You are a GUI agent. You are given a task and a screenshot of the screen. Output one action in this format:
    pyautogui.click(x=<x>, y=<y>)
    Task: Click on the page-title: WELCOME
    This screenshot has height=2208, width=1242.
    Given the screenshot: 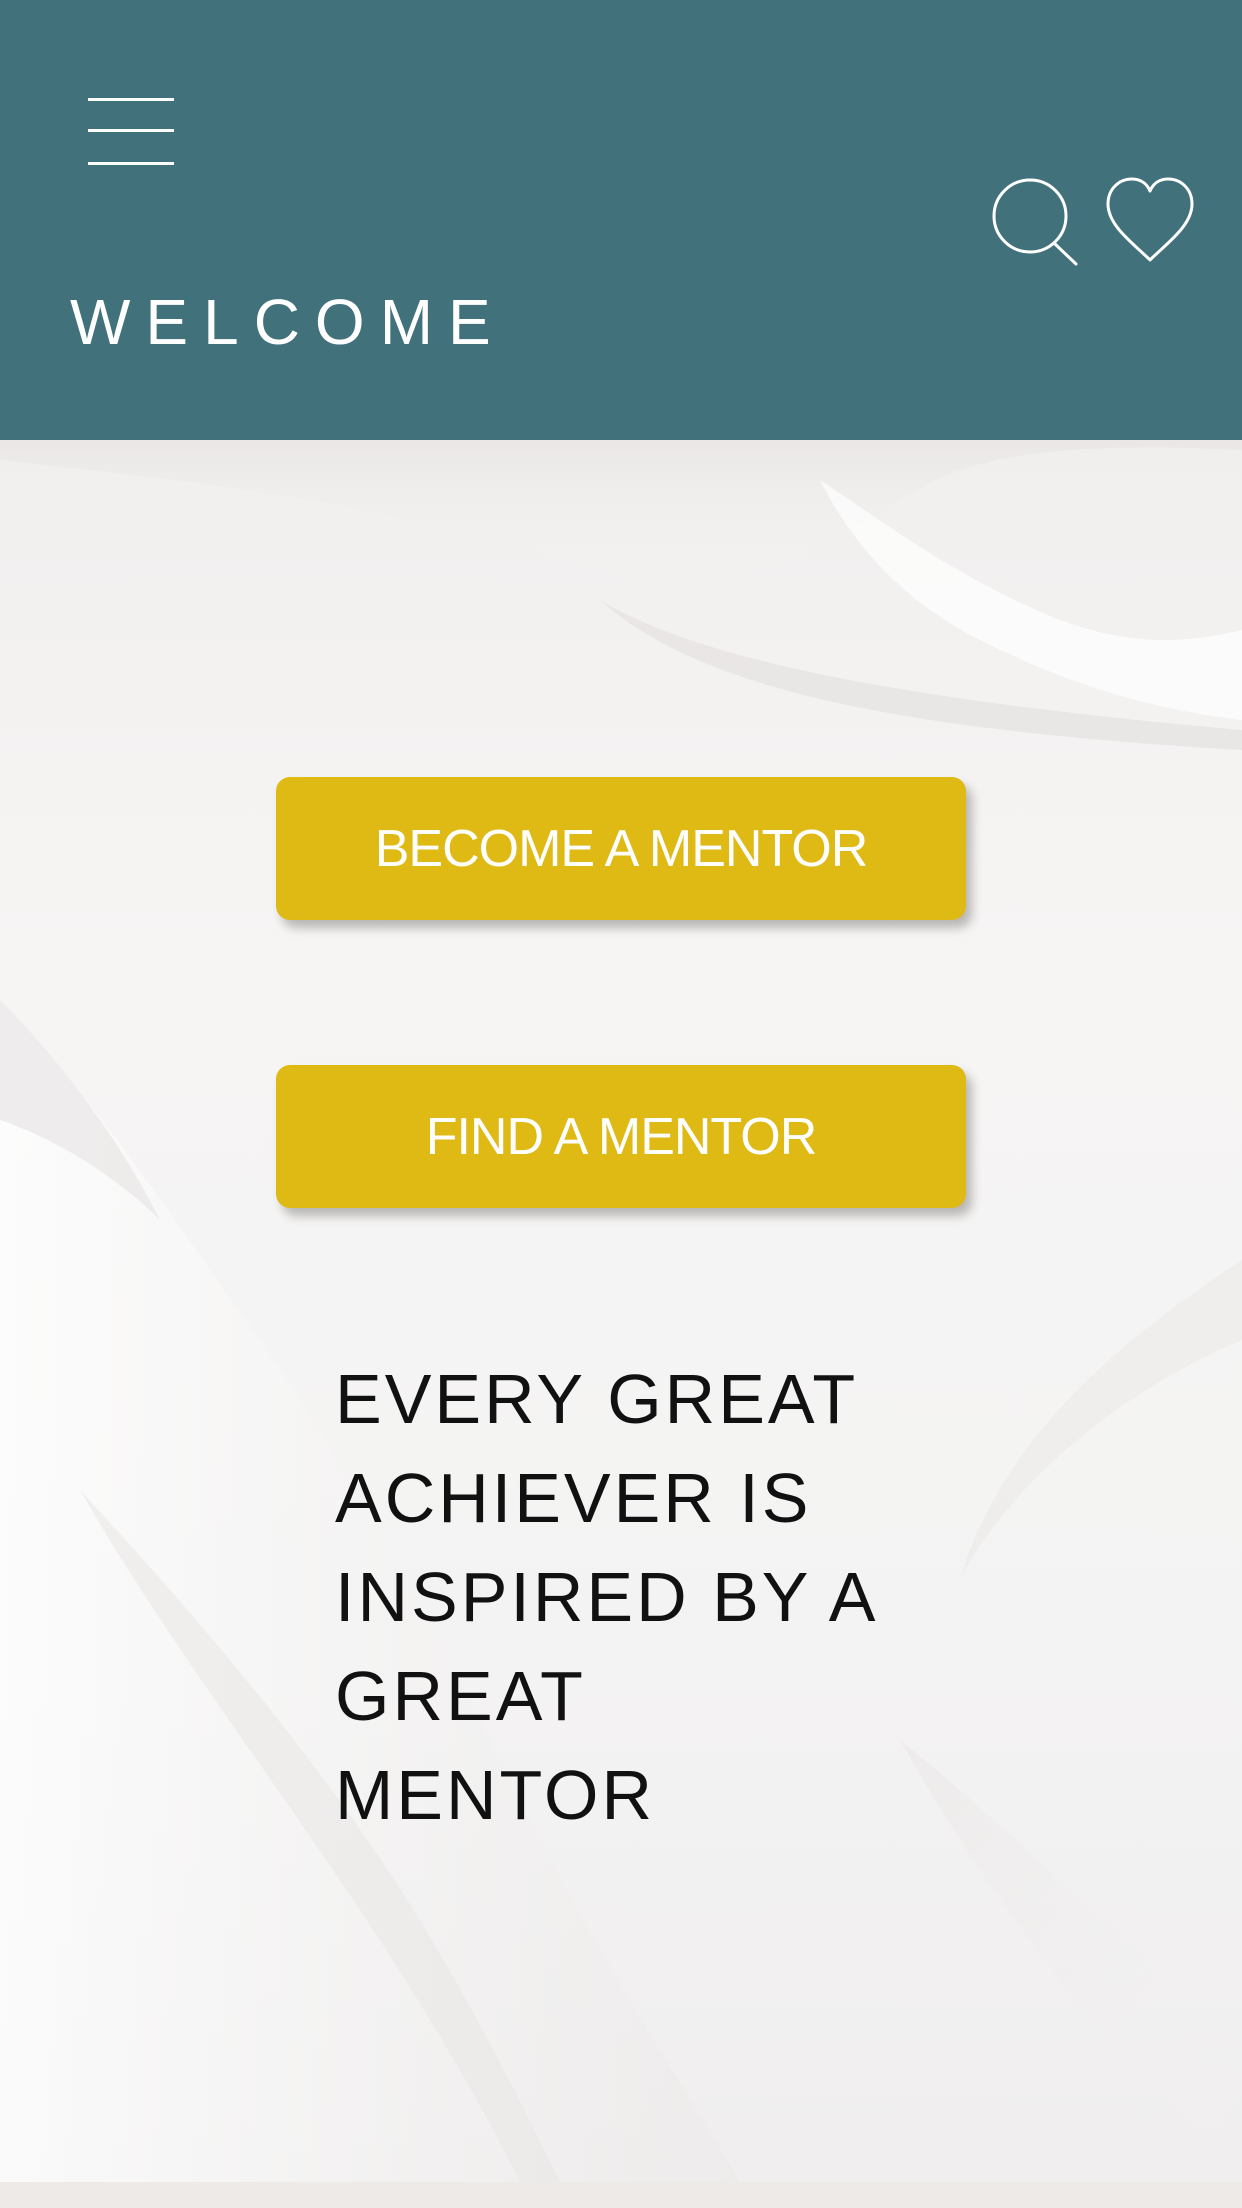 What is the action you would take?
    pyautogui.click(x=288, y=322)
    